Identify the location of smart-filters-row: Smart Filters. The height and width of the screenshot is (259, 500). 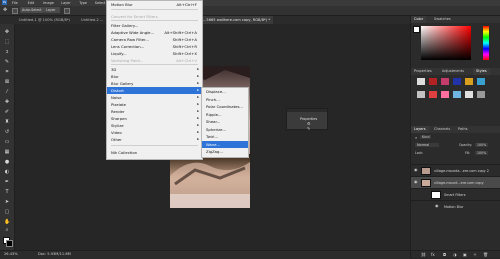
(455, 194).